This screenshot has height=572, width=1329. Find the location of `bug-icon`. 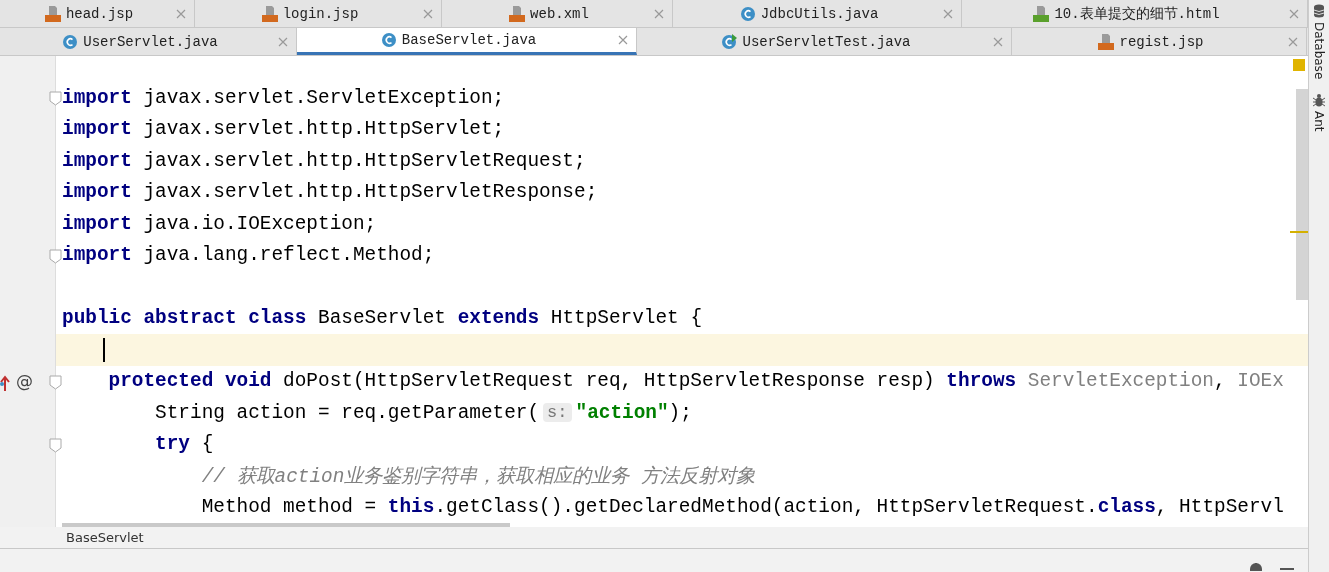

bug-icon is located at coordinates (1319, 100).